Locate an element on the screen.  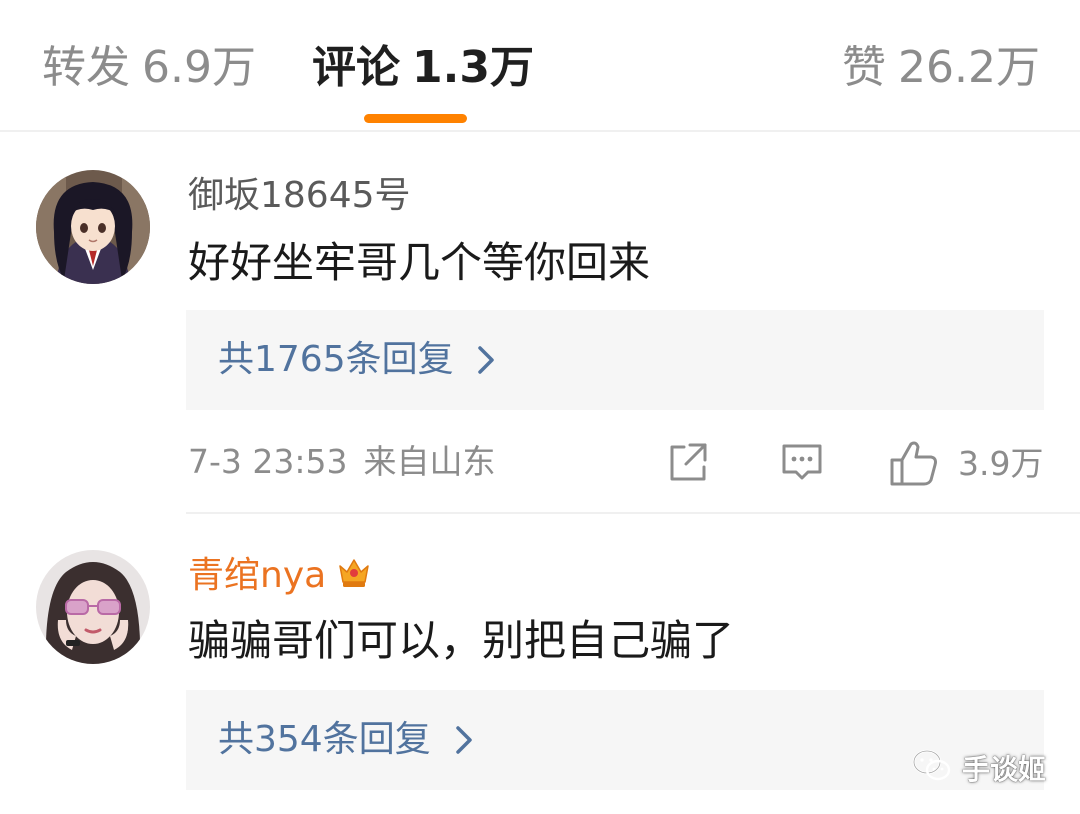
tab-comments-count: 1.3万 is located at coordinates (473, 67).